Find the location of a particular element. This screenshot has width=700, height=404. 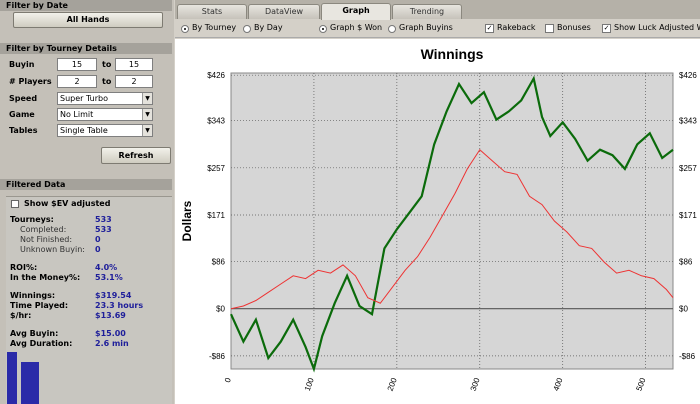

y-tick-label-left: $0 is located at coordinates (220, 309).